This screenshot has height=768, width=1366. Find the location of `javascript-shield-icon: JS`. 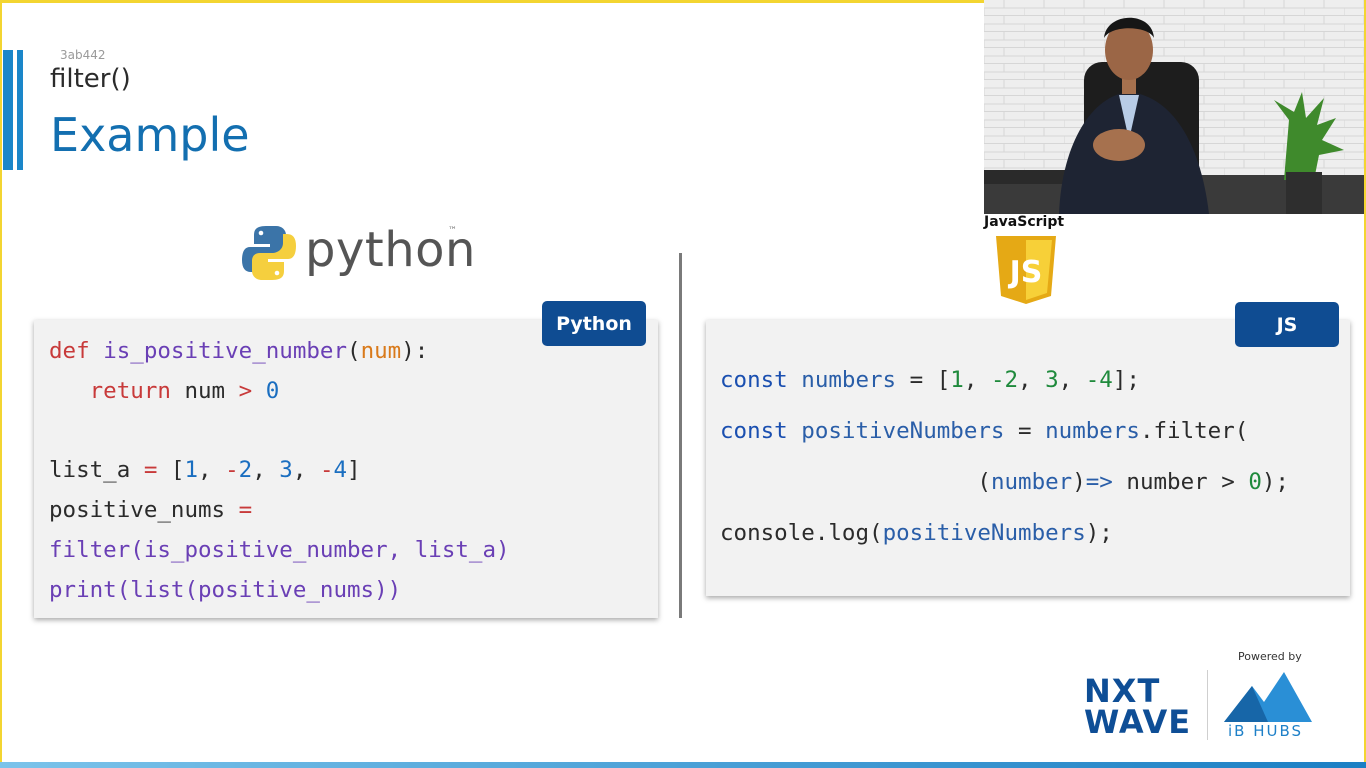

javascript-shield-icon: JS is located at coordinates (1026, 270).